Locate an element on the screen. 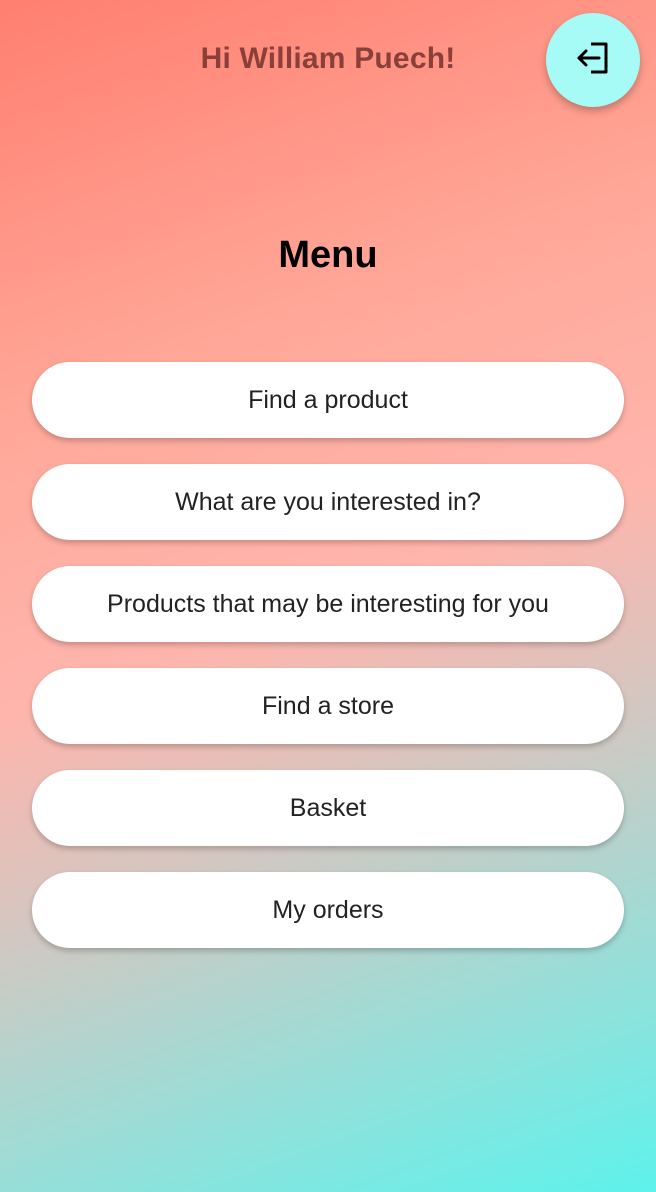 The image size is (656, 1192). logout-icon is located at coordinates (593, 60).